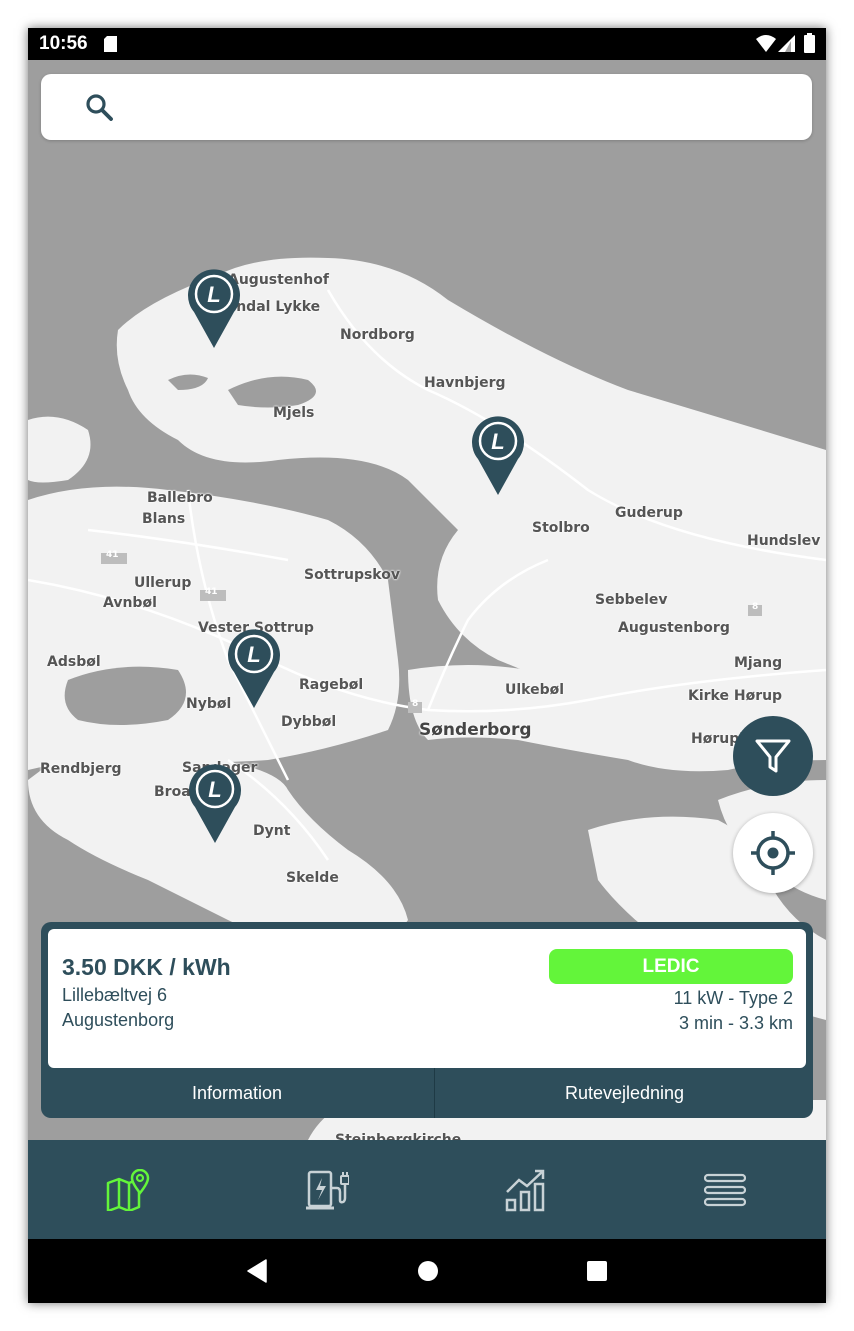  I want to click on charging-station-icon, so click(327, 1189).